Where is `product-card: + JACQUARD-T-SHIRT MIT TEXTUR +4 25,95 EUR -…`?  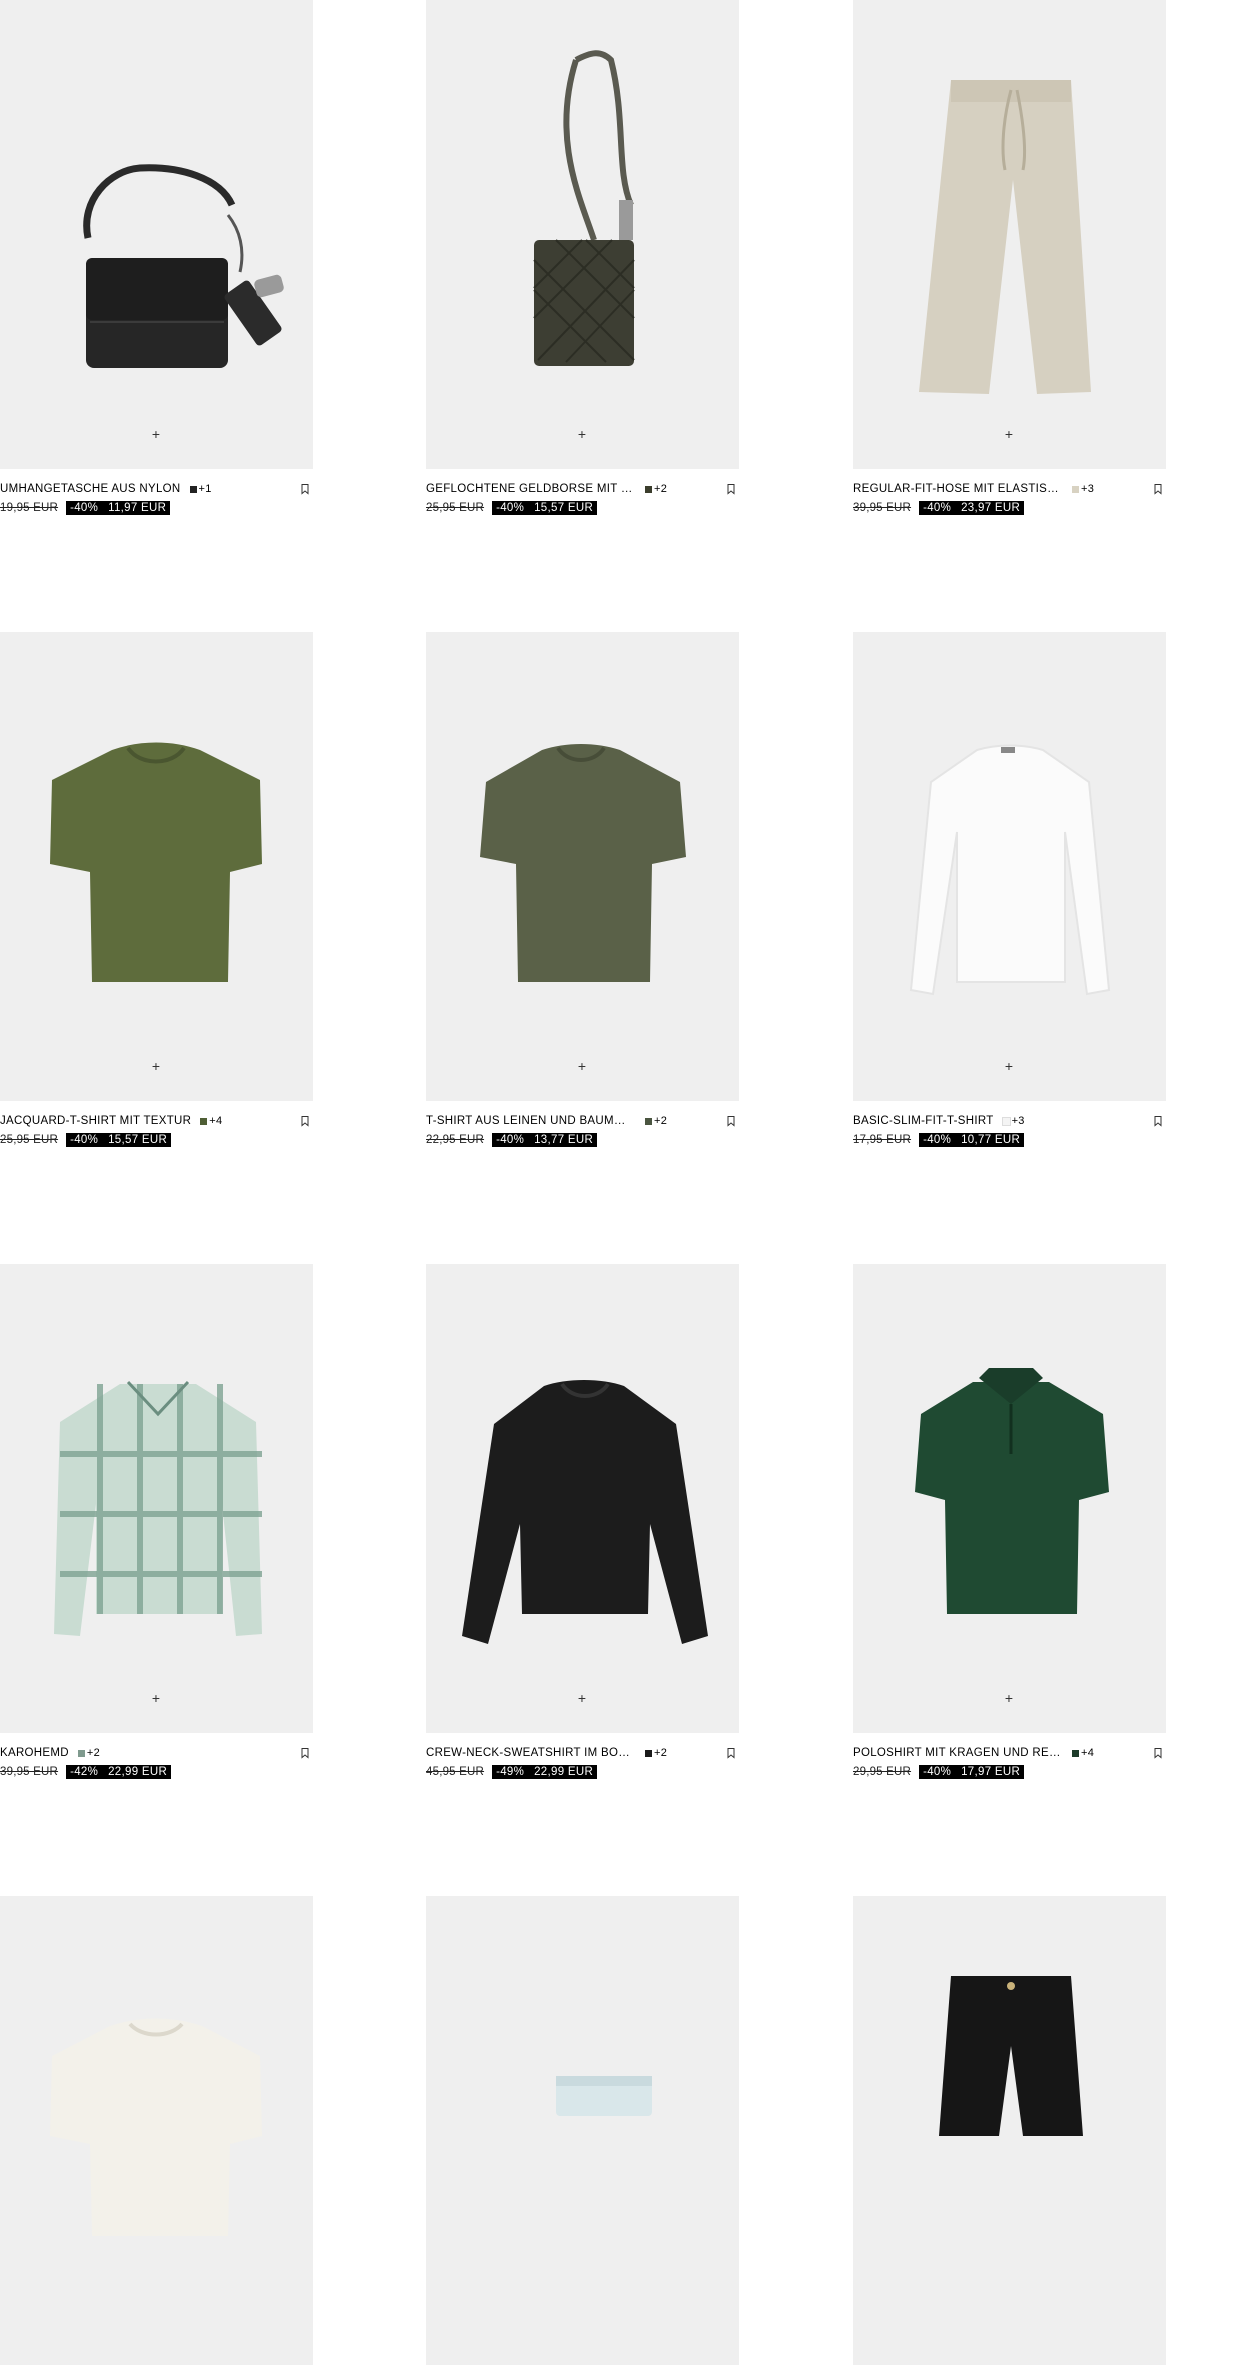 product-card: + JACQUARD-T-SHIRT MIT TEXTUR +4 25,95 EUR -… is located at coordinates (156, 891).